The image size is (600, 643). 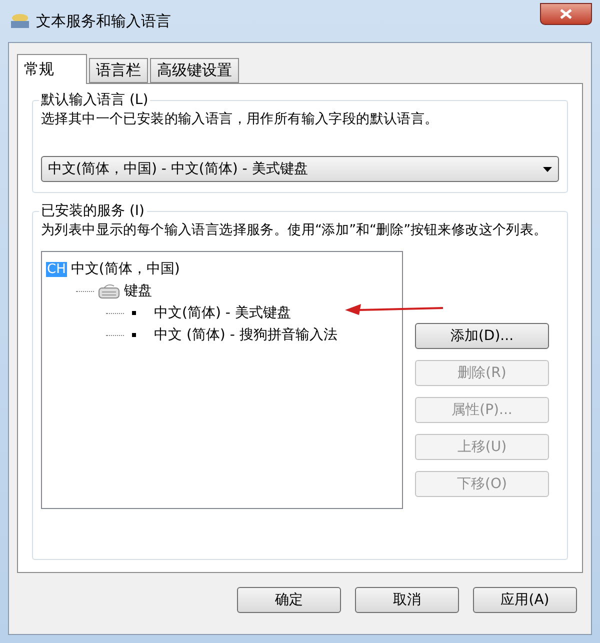 I want to click on tab: 高级键设置, so click(x=194, y=70).